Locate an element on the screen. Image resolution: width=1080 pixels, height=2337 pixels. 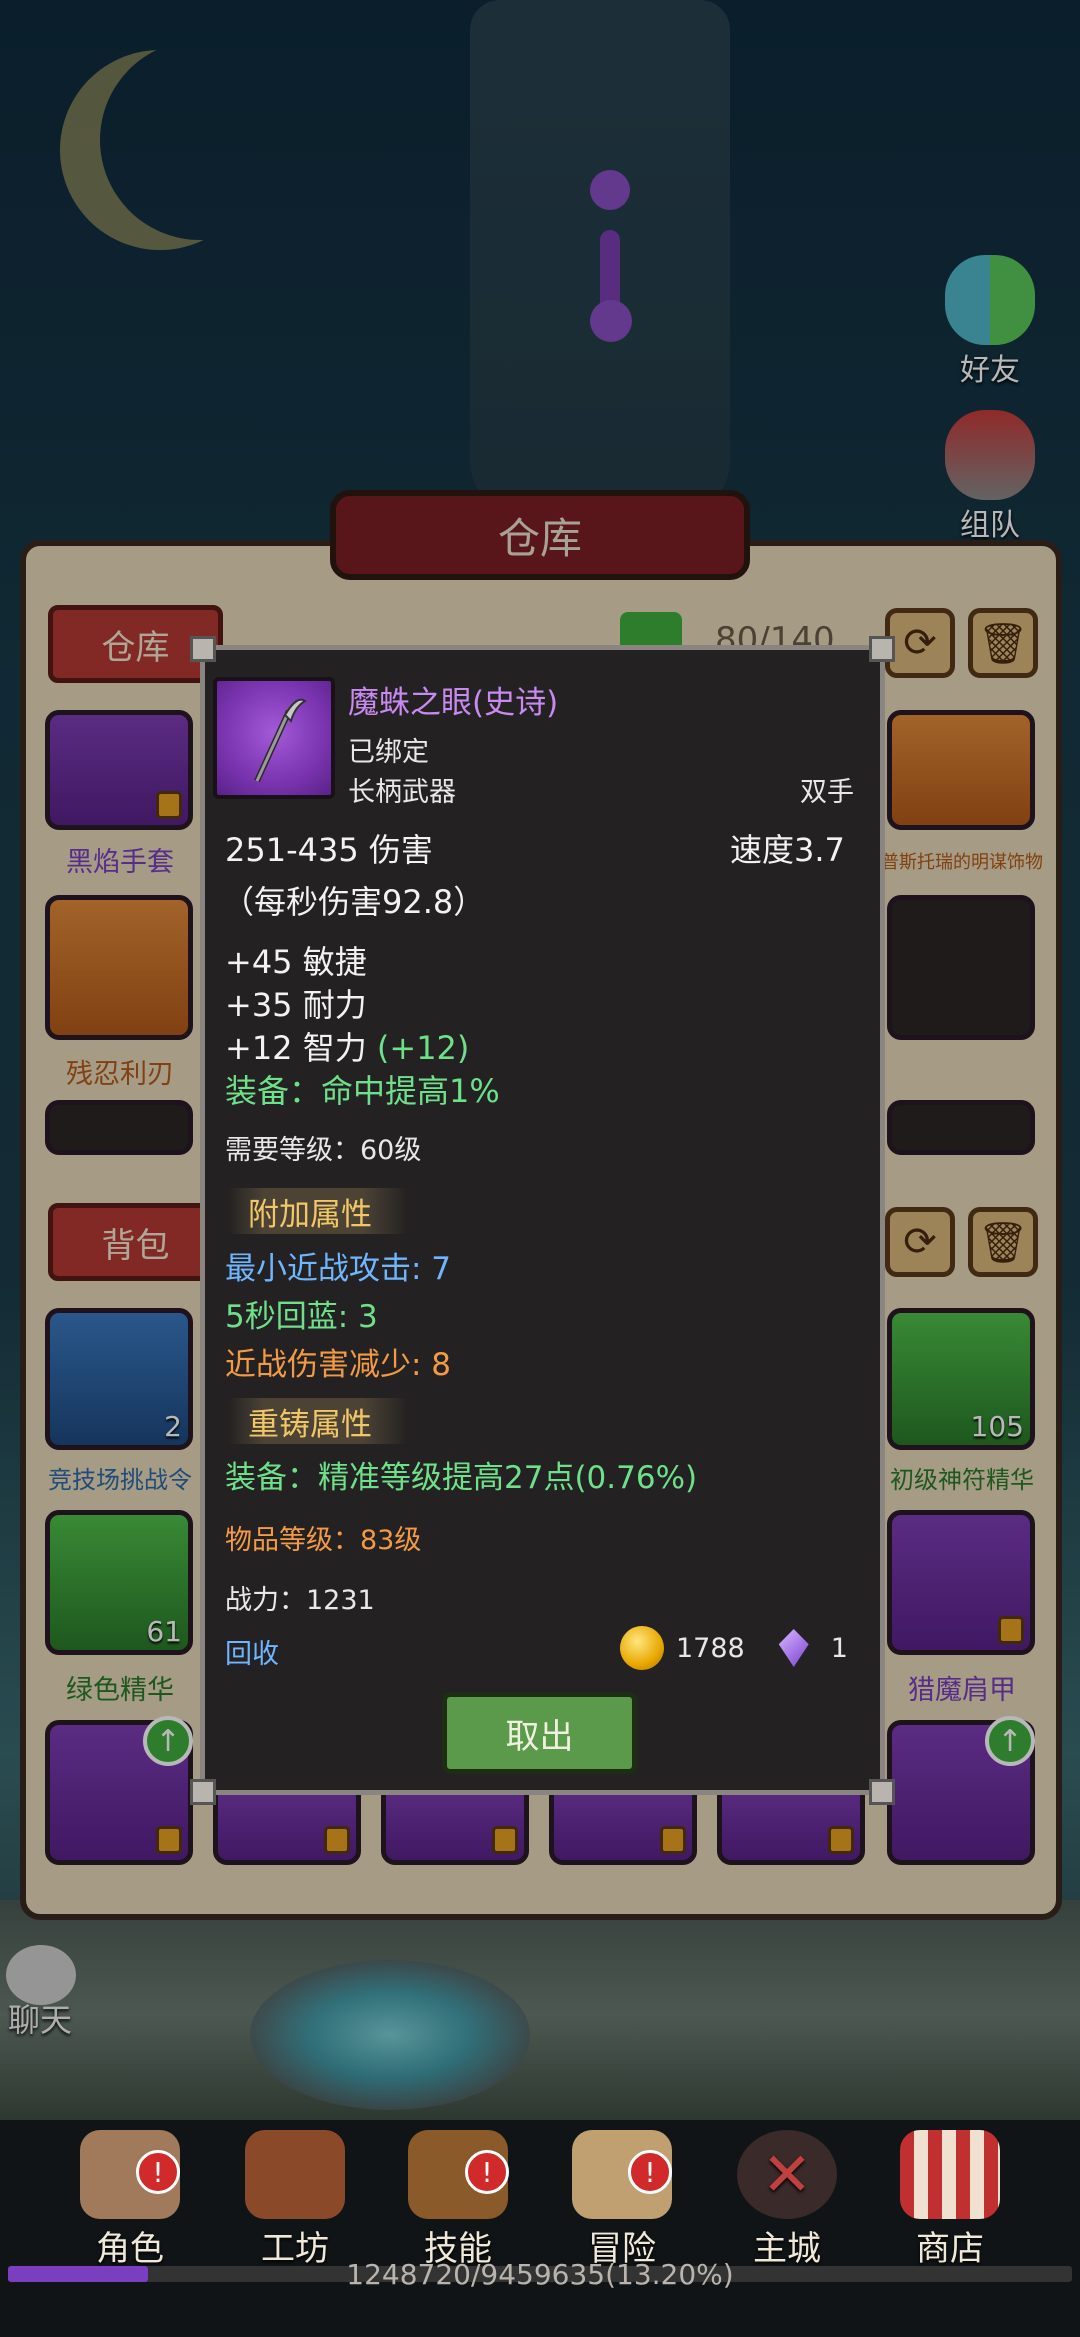
nav-main-city: ✕ 主城 is located at coordinates (787, 2200).